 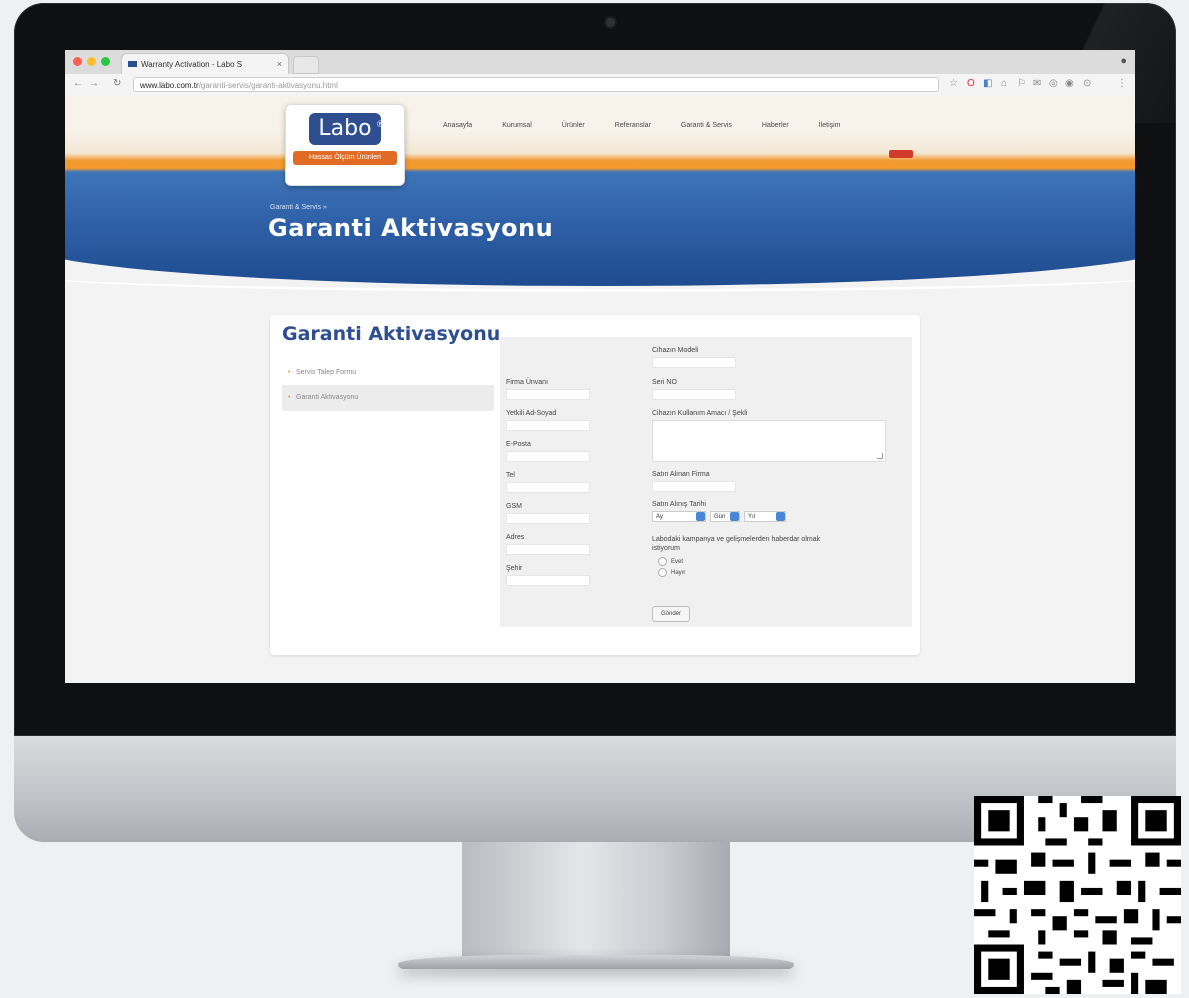 I want to click on month-value: Ay, so click(x=659, y=517).